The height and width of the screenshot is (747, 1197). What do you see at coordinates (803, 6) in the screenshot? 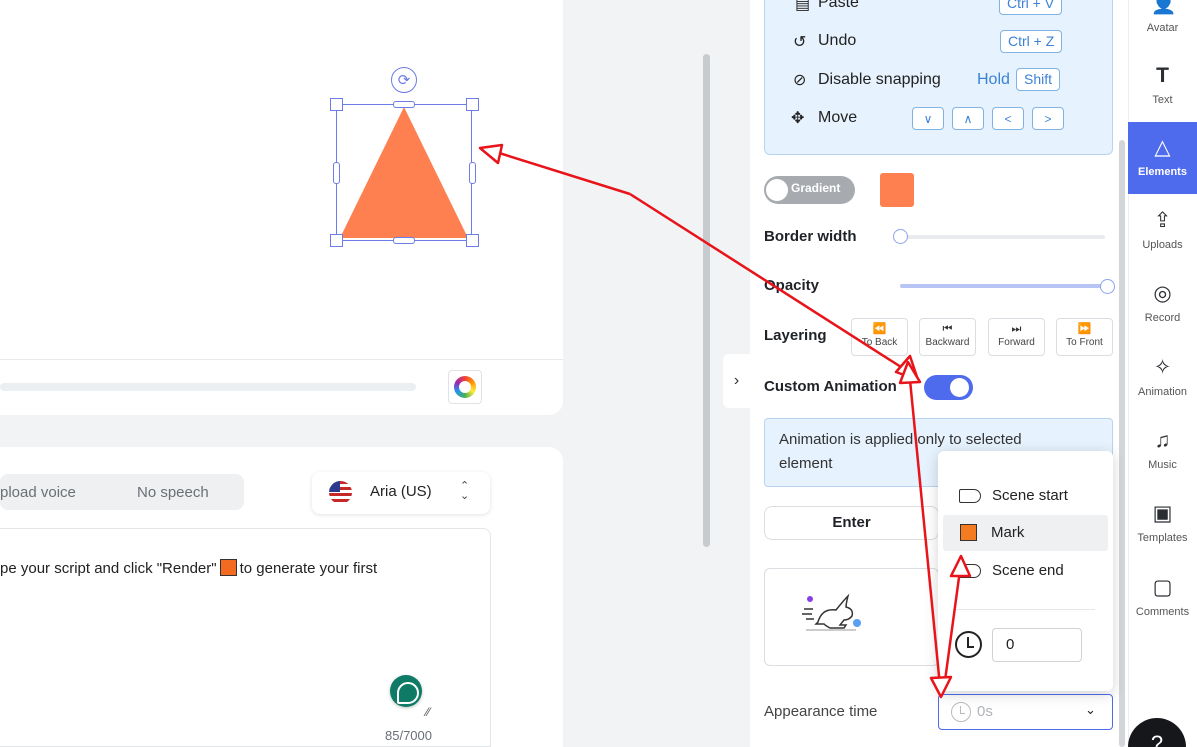
I see `paste-icon: ▤` at bounding box center [803, 6].